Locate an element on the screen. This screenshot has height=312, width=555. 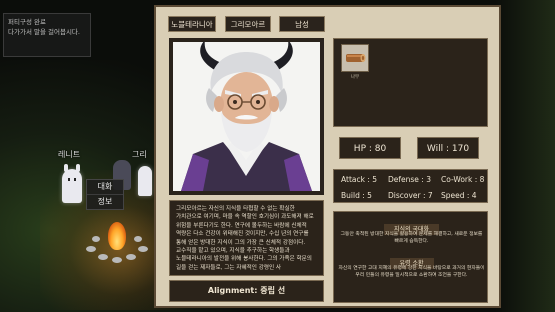
portrait-illustration is located at coordinates (246, 116).